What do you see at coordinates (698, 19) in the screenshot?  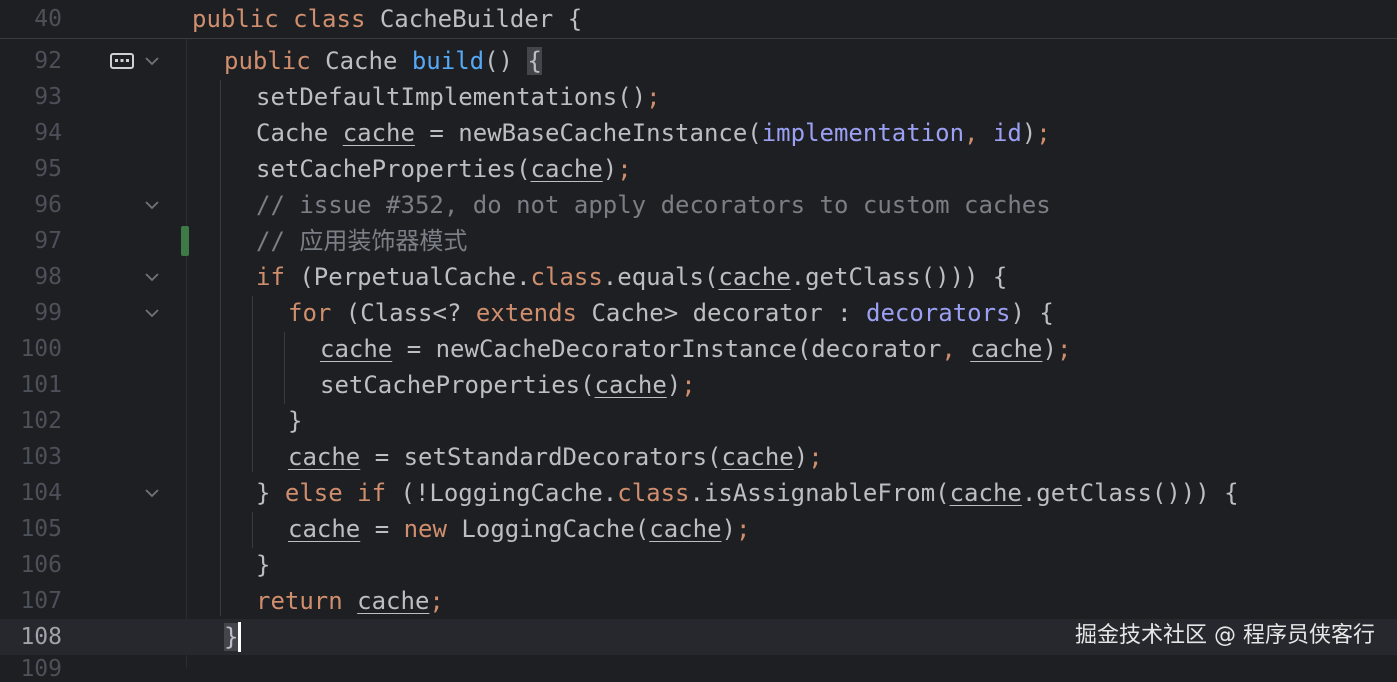 I see `sticky-scroll-header: 40 public class CacheBuilder {` at bounding box center [698, 19].